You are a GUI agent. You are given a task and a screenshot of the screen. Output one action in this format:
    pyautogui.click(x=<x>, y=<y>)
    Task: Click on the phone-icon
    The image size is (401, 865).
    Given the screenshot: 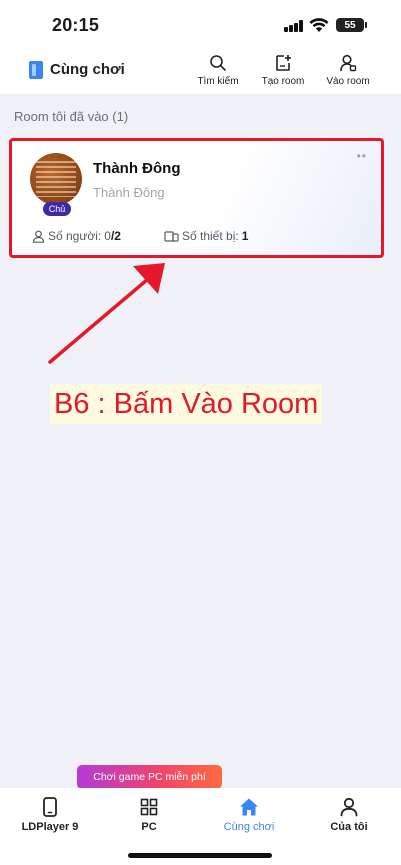 What is the action you would take?
    pyautogui.click(x=50, y=807)
    